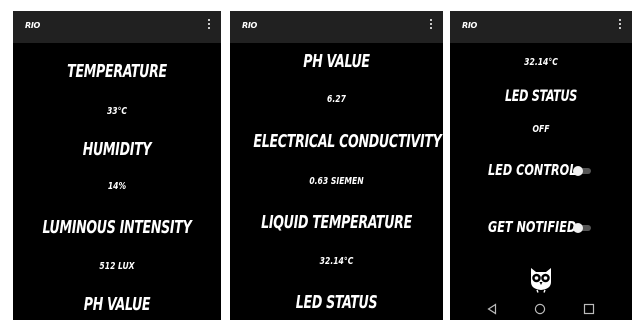  I want to click on led-control-label: LED CONTROL, so click(532, 170).